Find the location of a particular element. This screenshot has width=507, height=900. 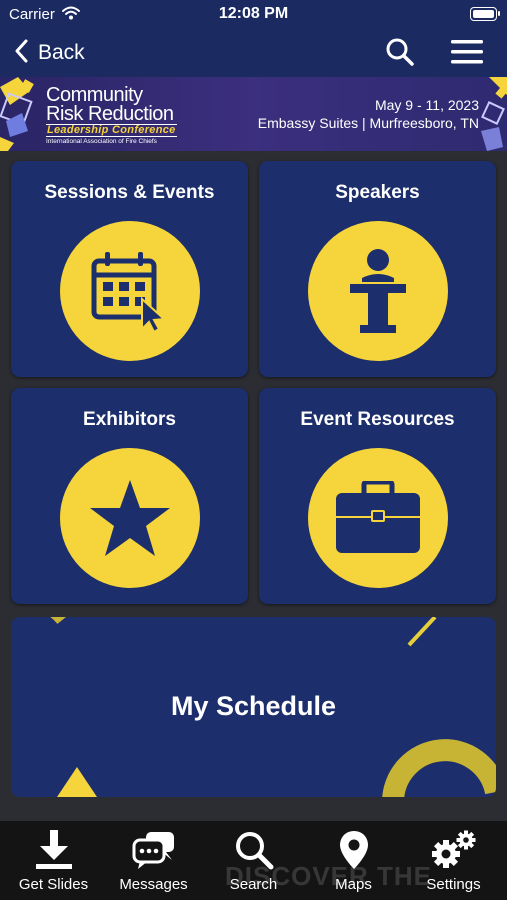

decorative-geometric-shapes is located at coordinates (23, 114).